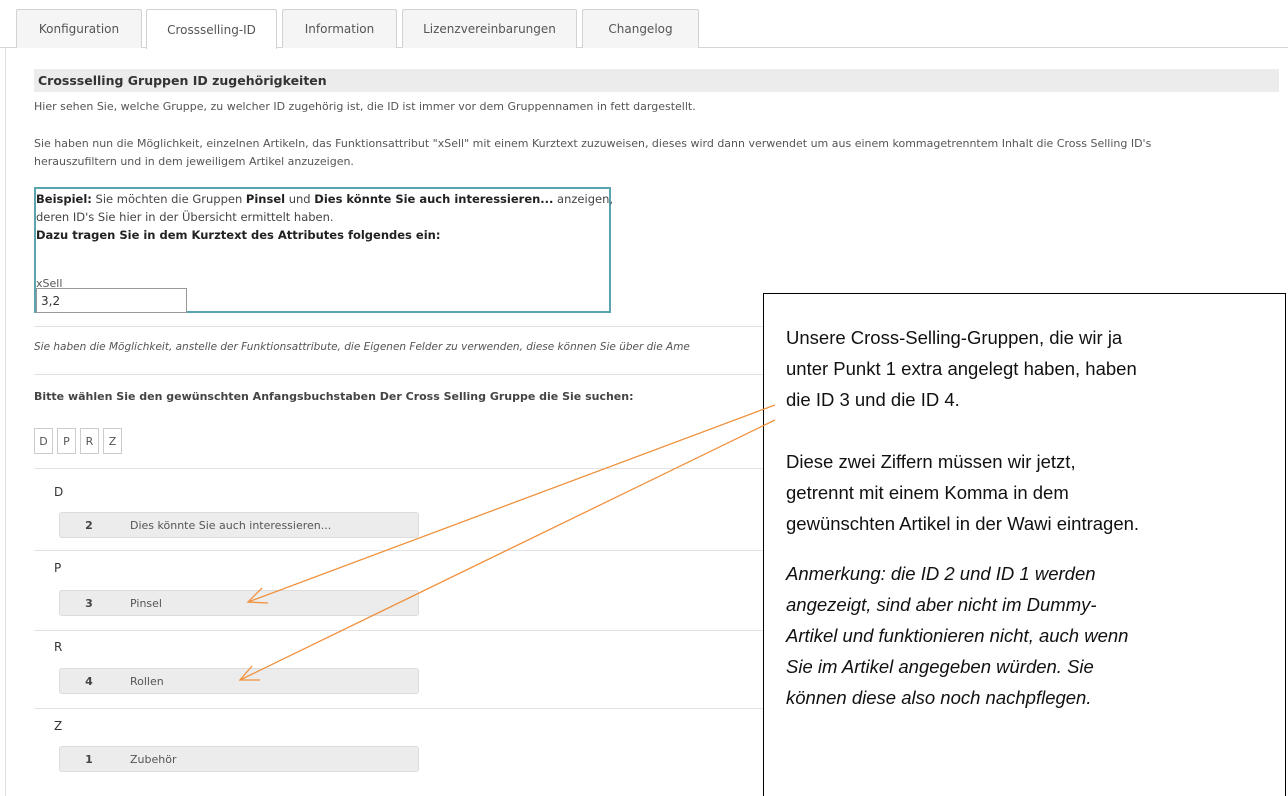 The height and width of the screenshot is (796, 1288). Describe the element at coordinates (873, 399) in the screenshot. I see `callout-text: die ID 3 und die ID 4.` at that location.